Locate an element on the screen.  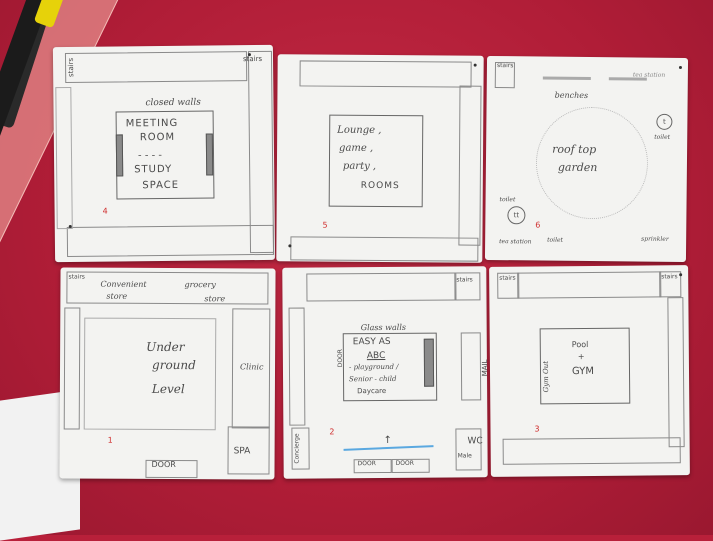
glass-wall-bar is located at coordinates (429, 362).